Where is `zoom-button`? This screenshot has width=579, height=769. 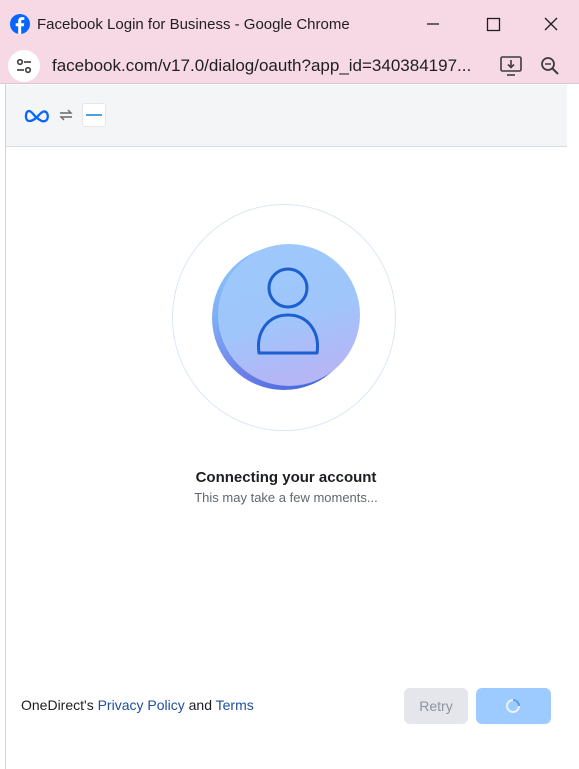
zoom-button is located at coordinates (550, 66).